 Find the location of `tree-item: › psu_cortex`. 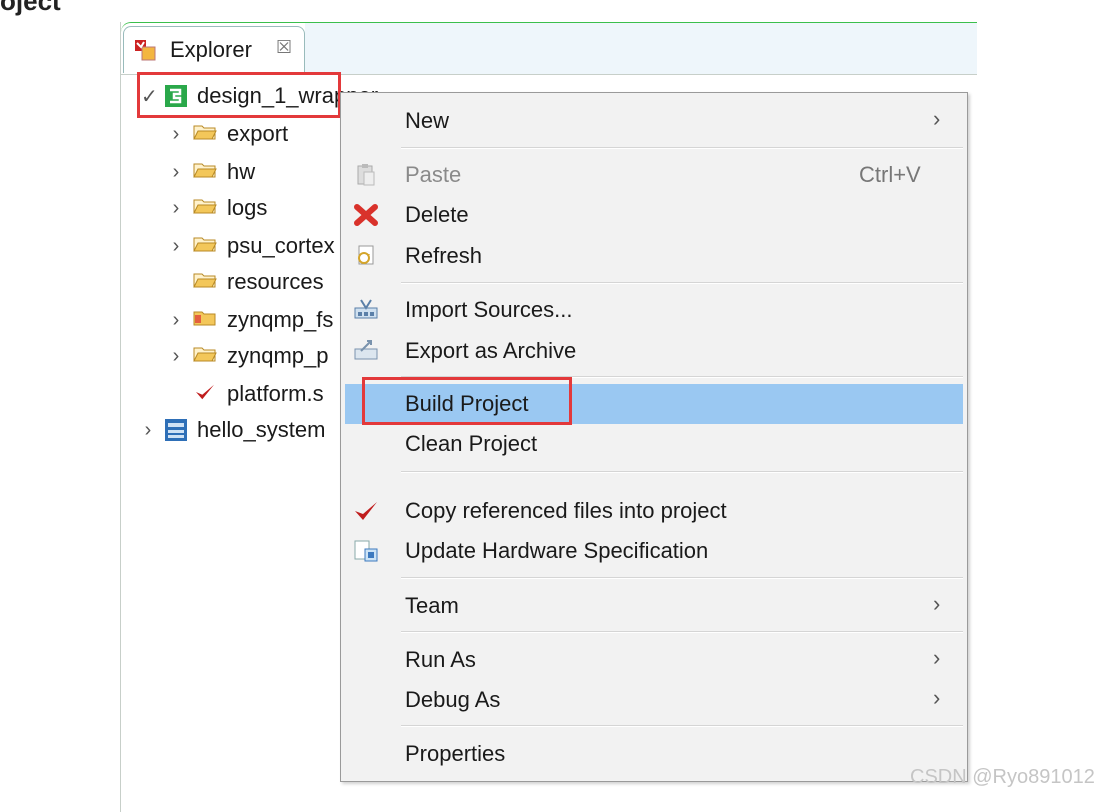

tree-item: › psu_cortex is located at coordinates (252, 246).